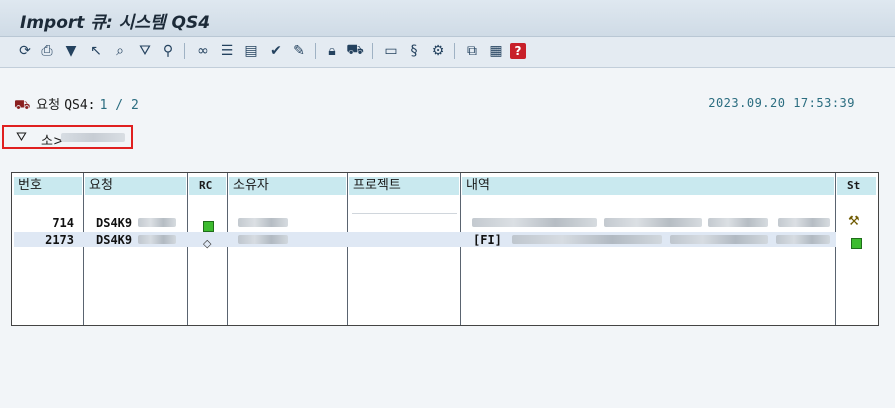 The image size is (895, 408). I want to click on column-header-project: 프로젝트, so click(404, 186).